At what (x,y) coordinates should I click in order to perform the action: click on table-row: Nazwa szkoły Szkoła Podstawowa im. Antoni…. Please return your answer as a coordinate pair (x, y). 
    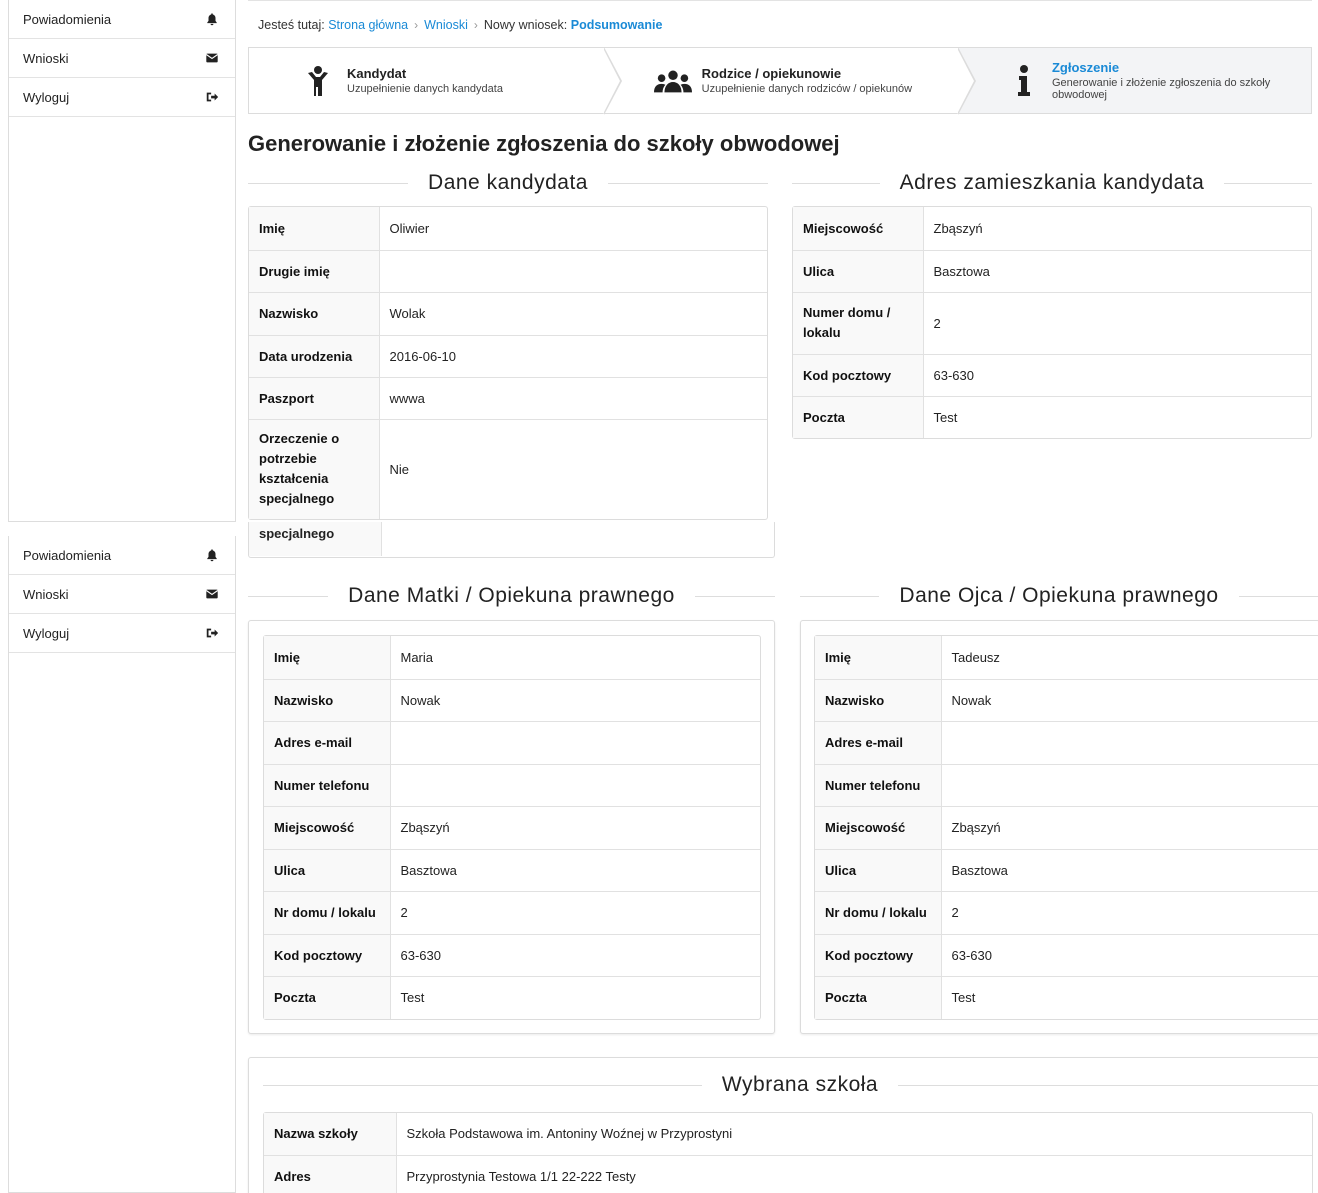
    Looking at the image, I should click on (788, 1134).